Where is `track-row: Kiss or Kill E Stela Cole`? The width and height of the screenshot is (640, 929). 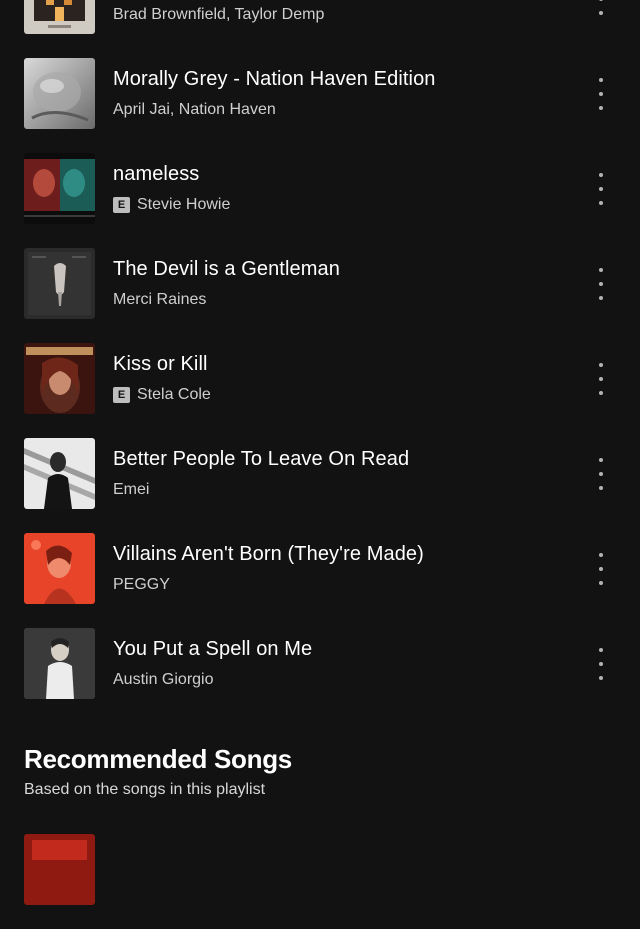 track-row: Kiss or Kill E Stela Cole is located at coordinates (320, 390).